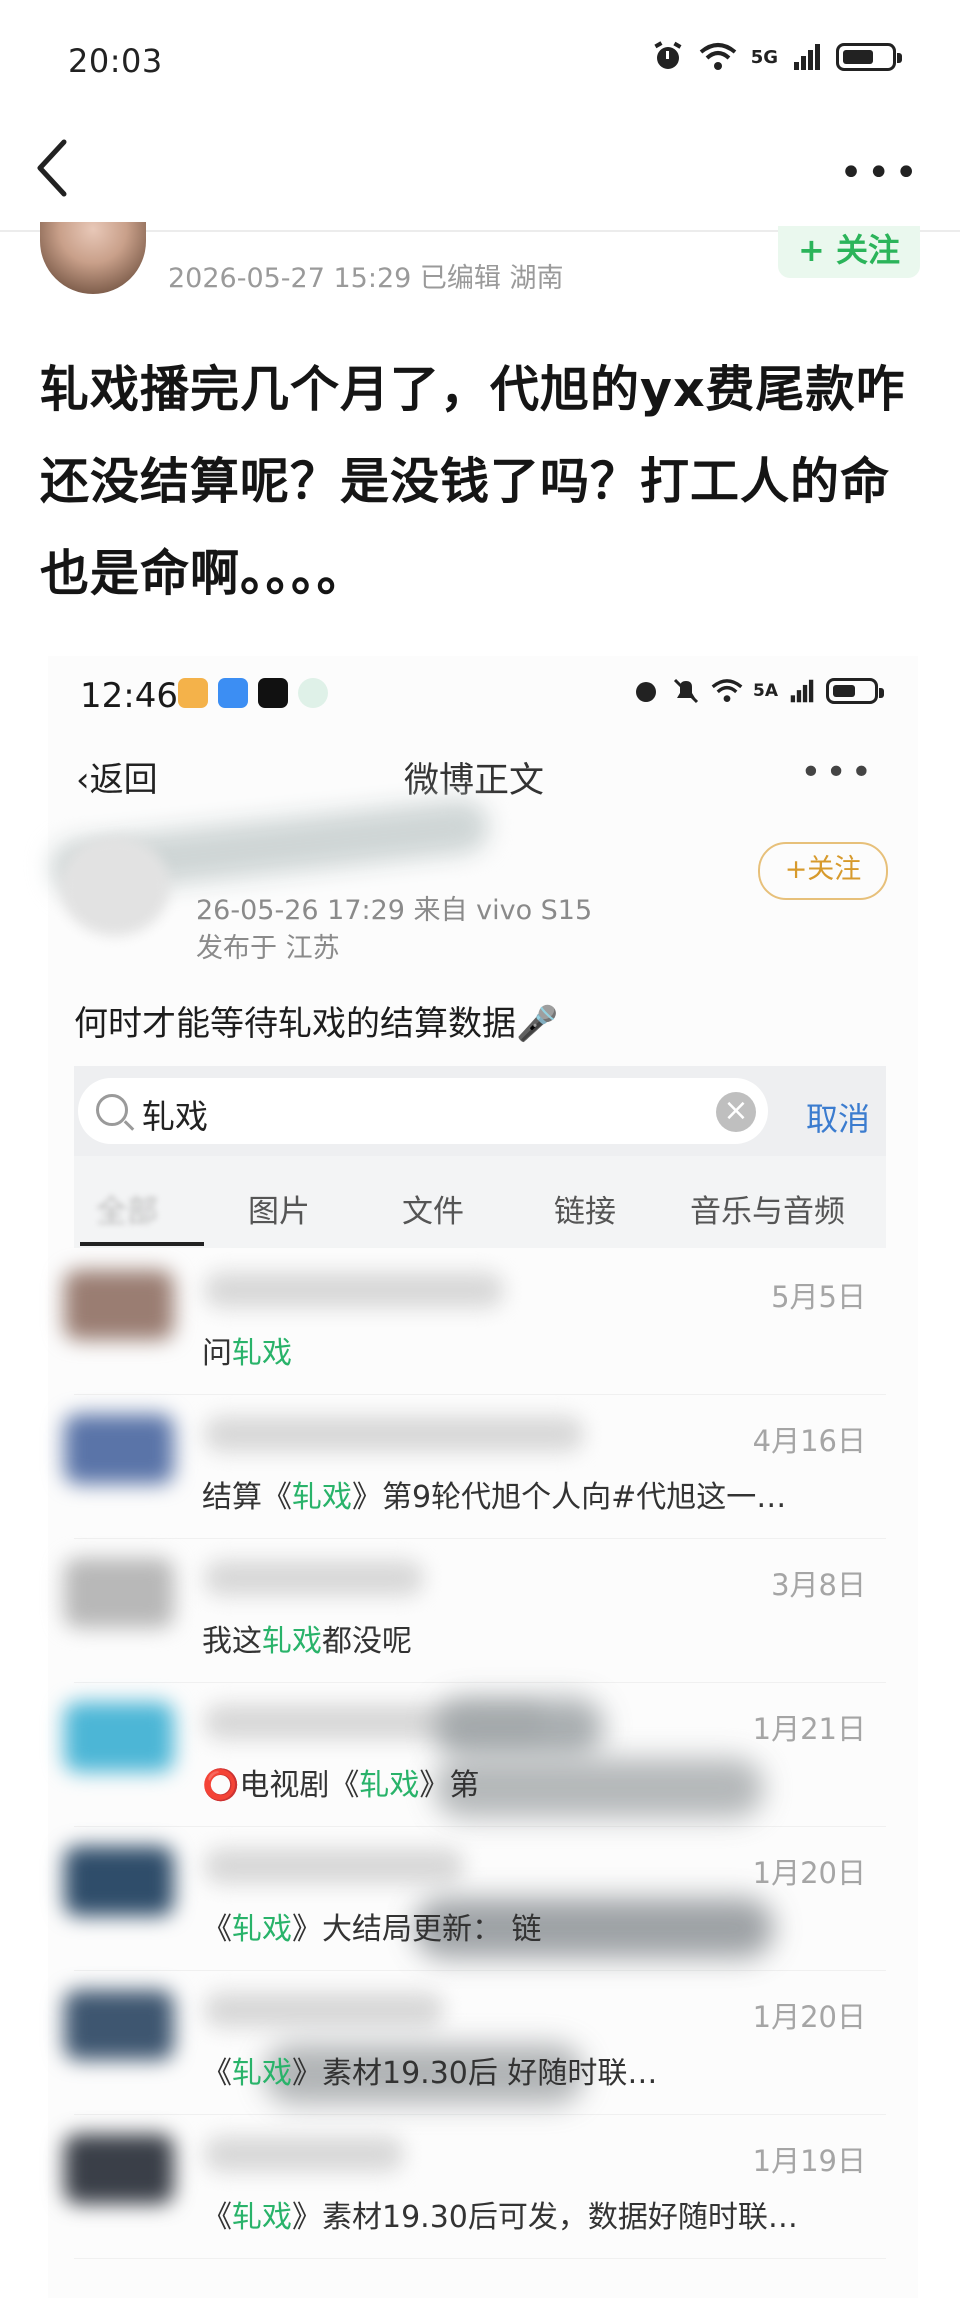 This screenshot has height=2298, width=960. Describe the element at coordinates (394, 910) in the screenshot. I see `embedded-date-line: 26-05-26 17:29 来自 vivo S15` at that location.